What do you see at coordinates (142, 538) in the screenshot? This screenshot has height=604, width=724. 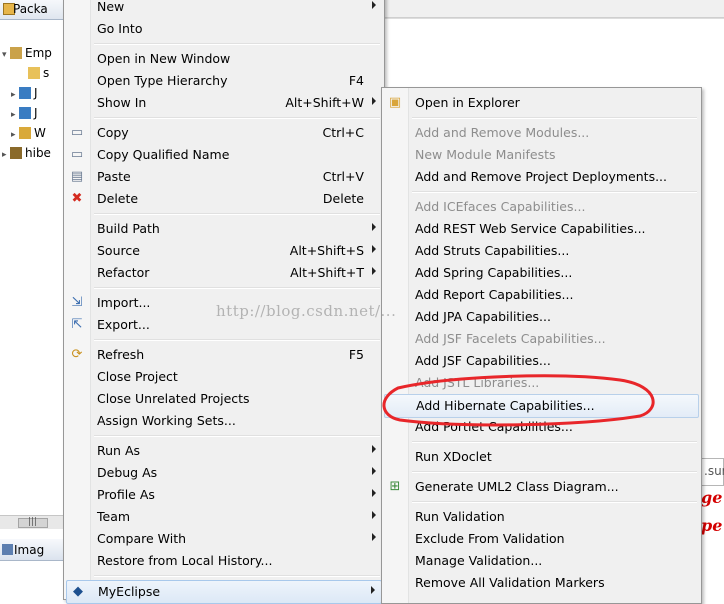 I see `menu-item-label: Compare With` at bounding box center [142, 538].